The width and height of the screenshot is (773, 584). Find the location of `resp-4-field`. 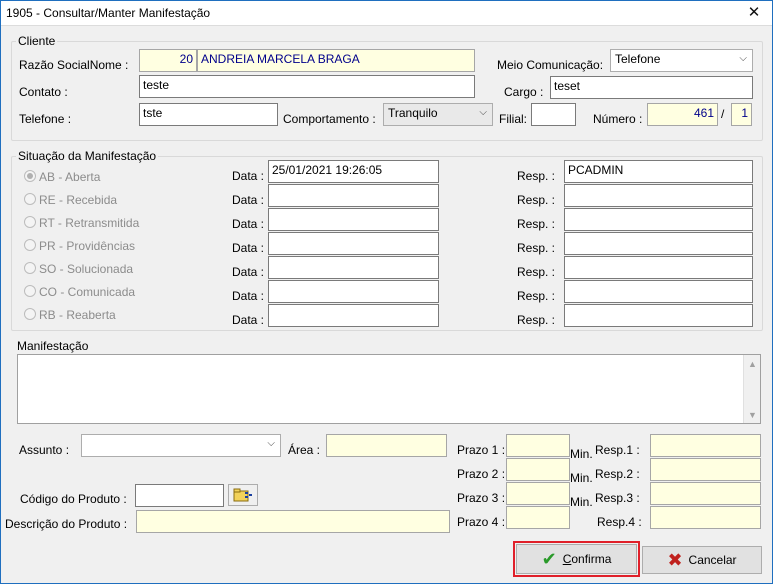

resp-4-field is located at coordinates (705, 517).